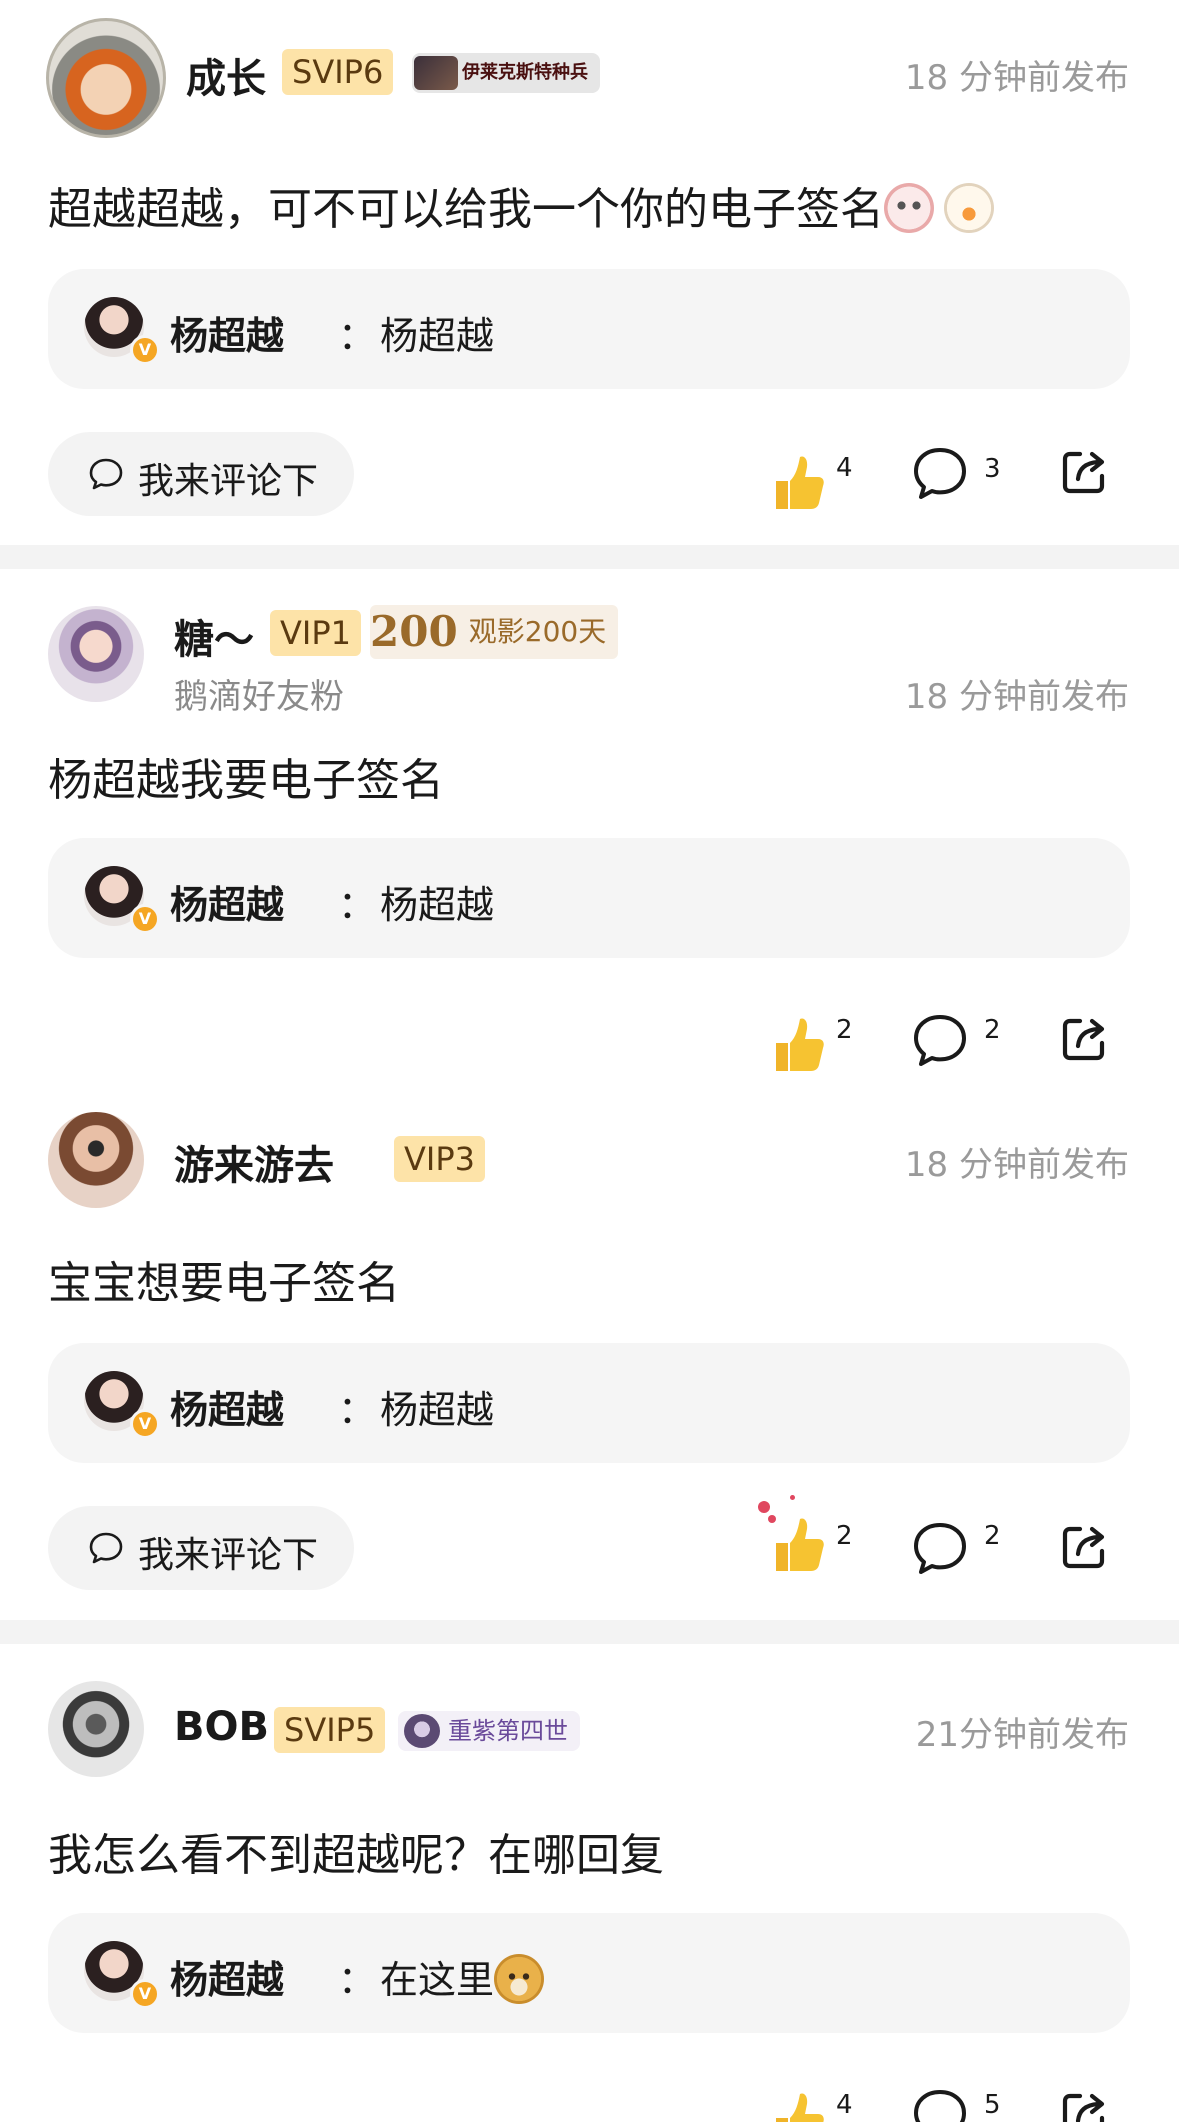 This screenshot has width=1179, height=2122. I want to click on username: 糖～, so click(214, 636).